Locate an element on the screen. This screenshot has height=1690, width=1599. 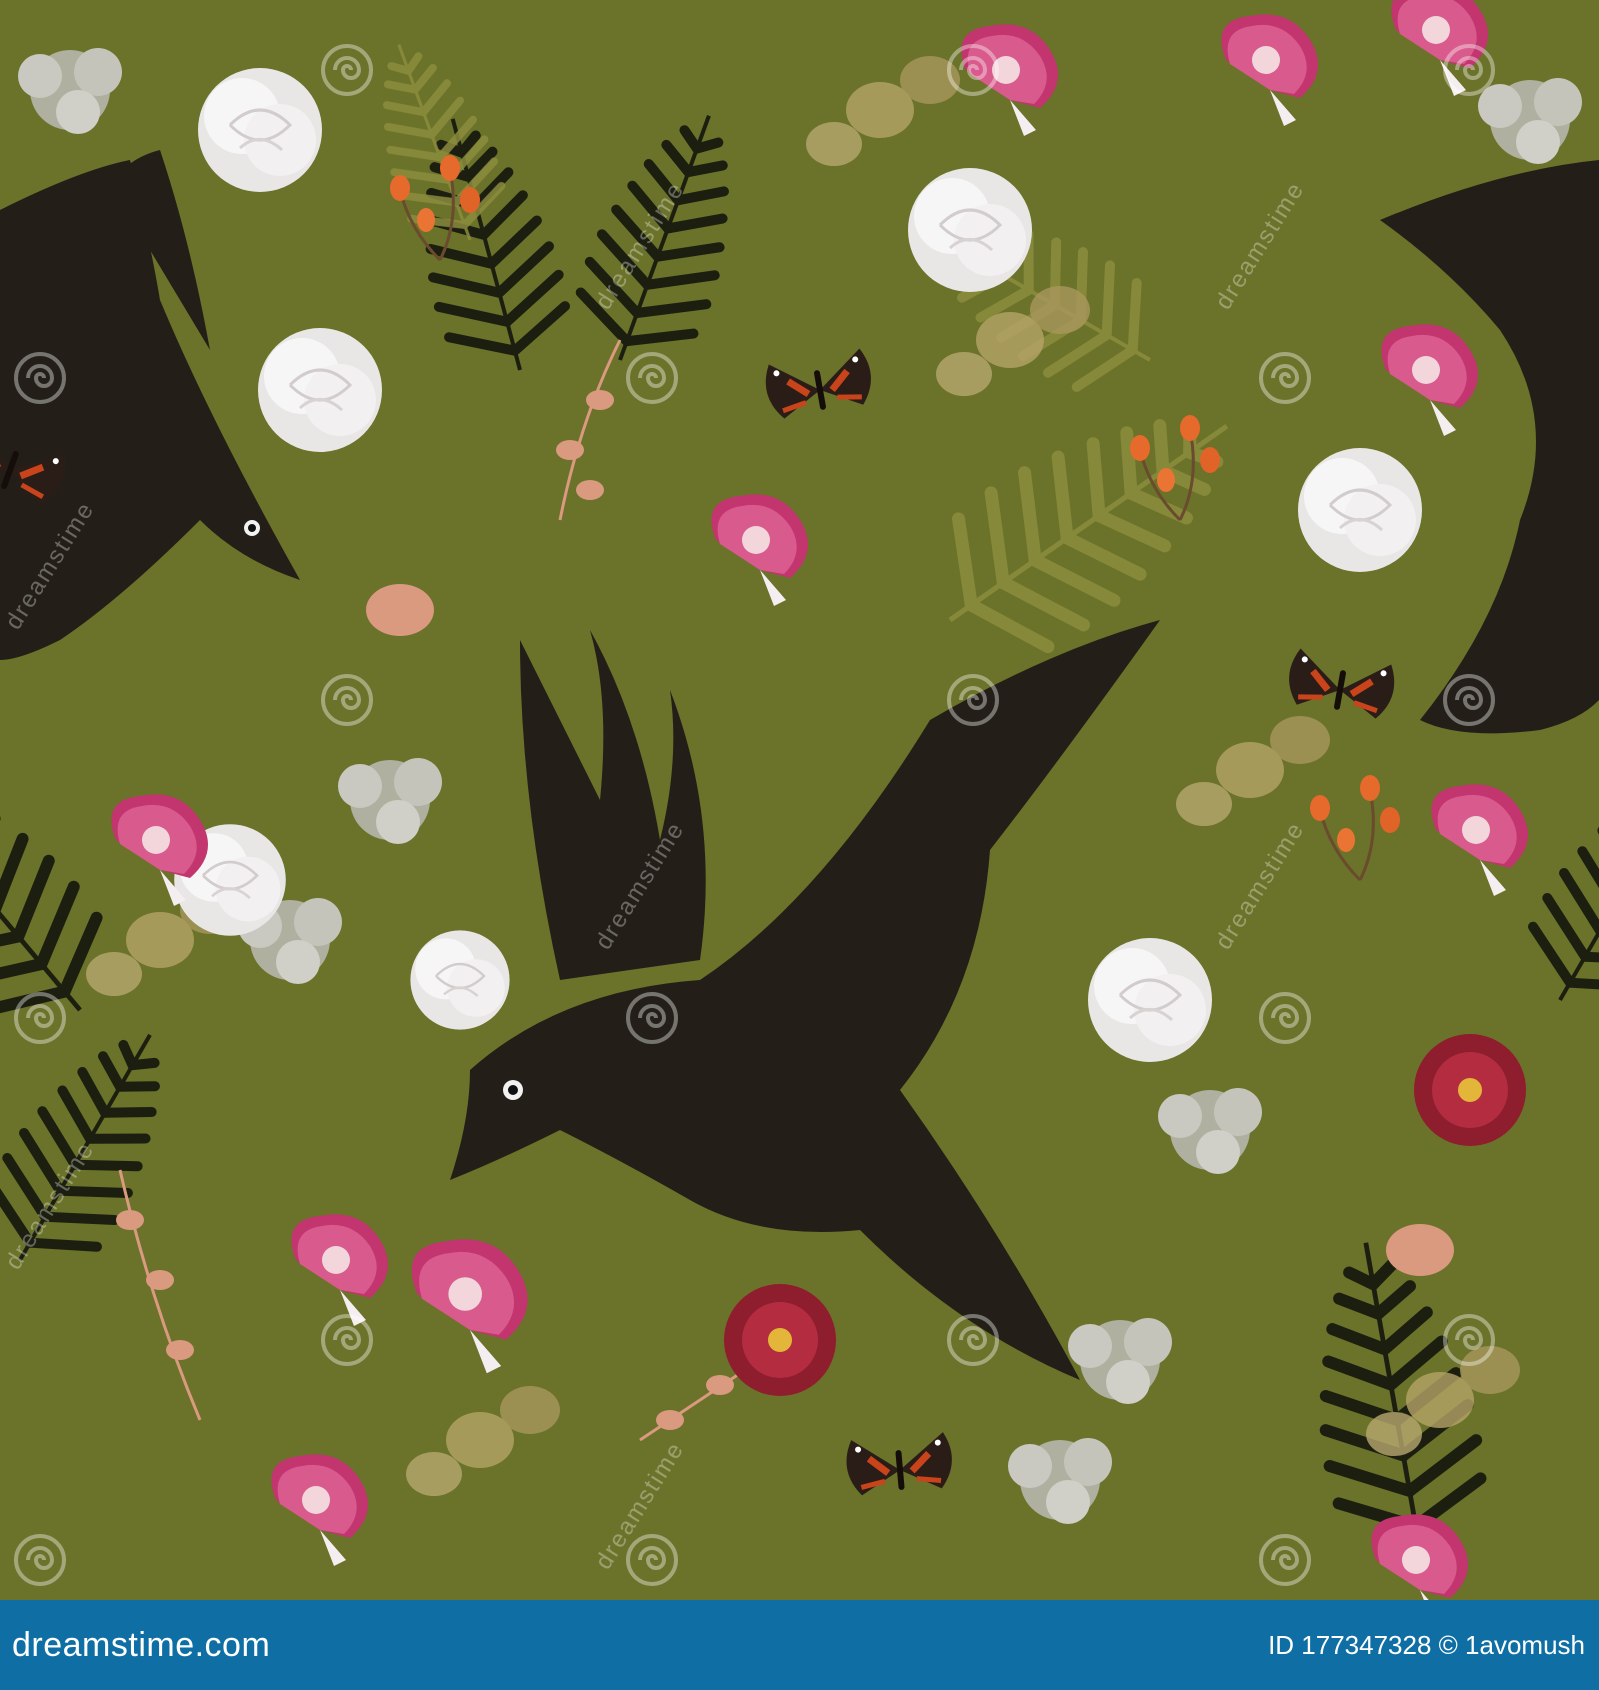
image-id-credit: ID 177347328 © 1avomush is located at coordinates (1426, 1645).